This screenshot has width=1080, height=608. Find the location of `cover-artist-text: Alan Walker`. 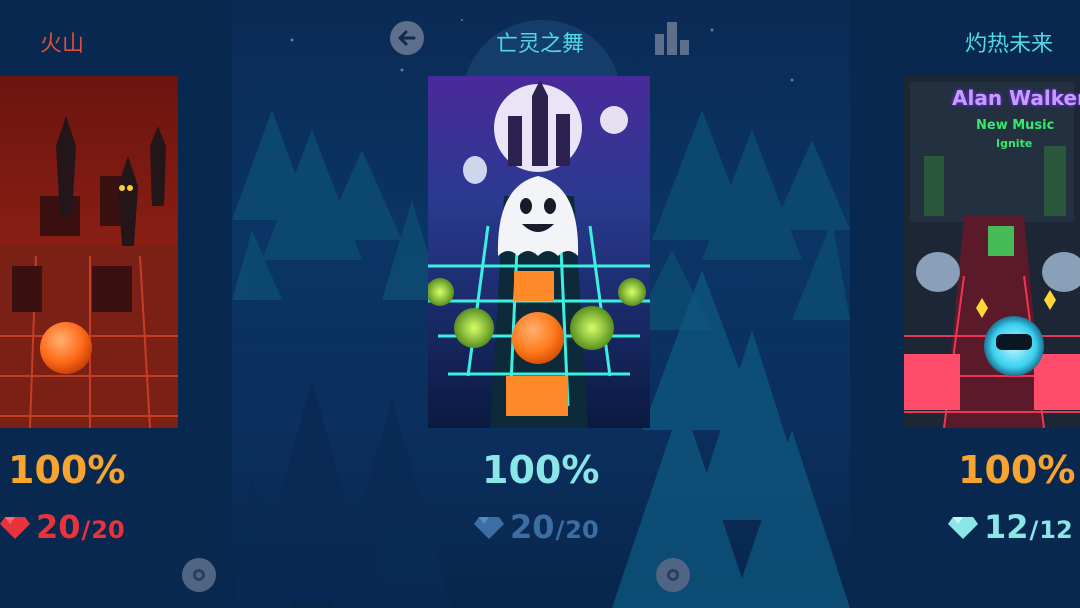

cover-artist-text: Alan Walker is located at coordinates (1016, 98).